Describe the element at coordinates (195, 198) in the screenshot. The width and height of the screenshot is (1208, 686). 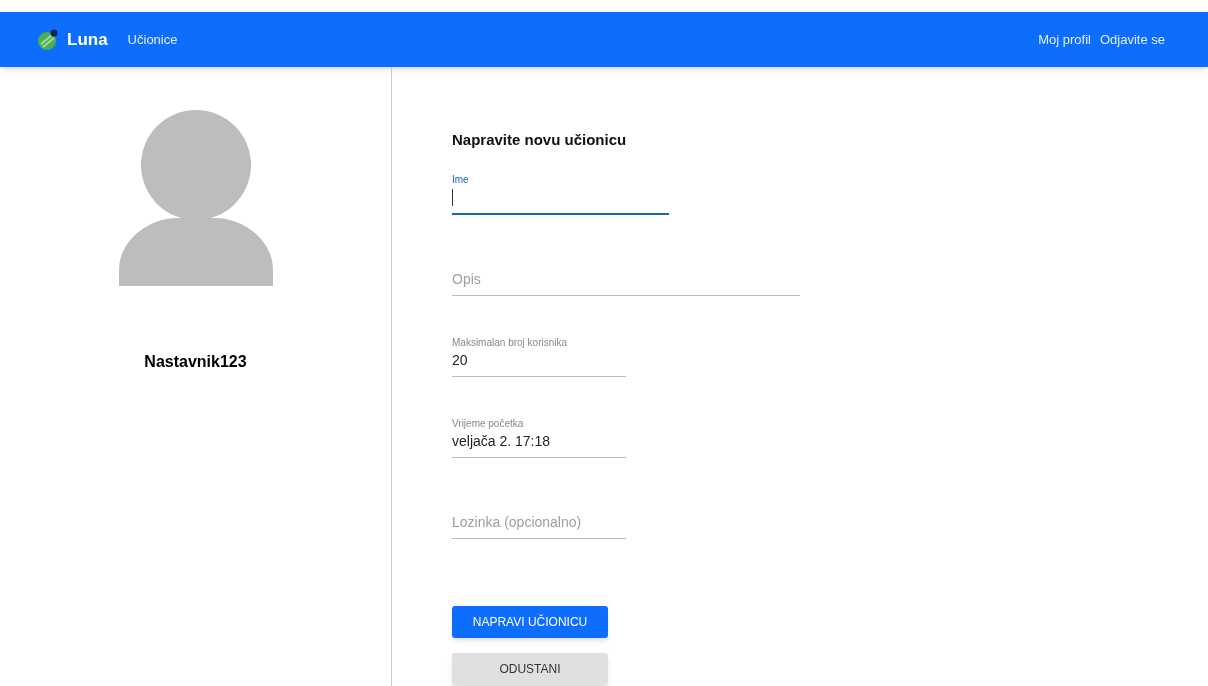
I see `avatar-icon` at that location.